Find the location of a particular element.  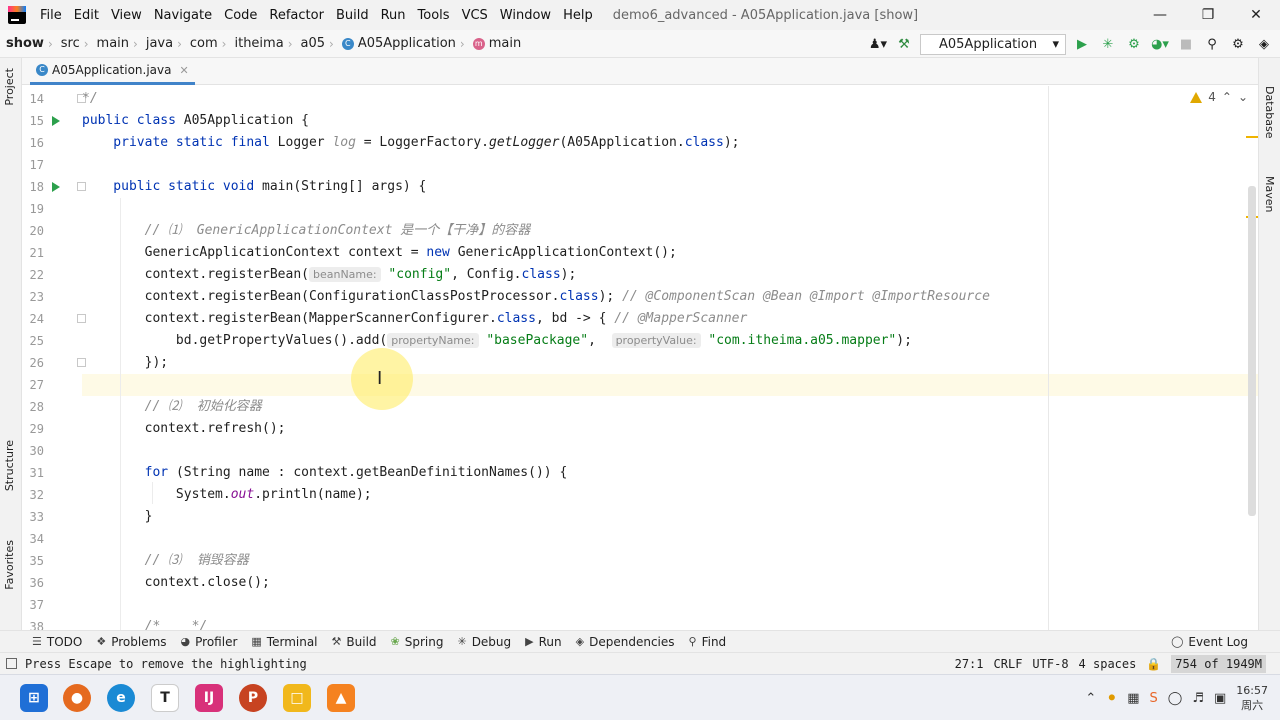

inspection-widget: 4 ⌃ ⌄ is located at coordinates (1219, 97).